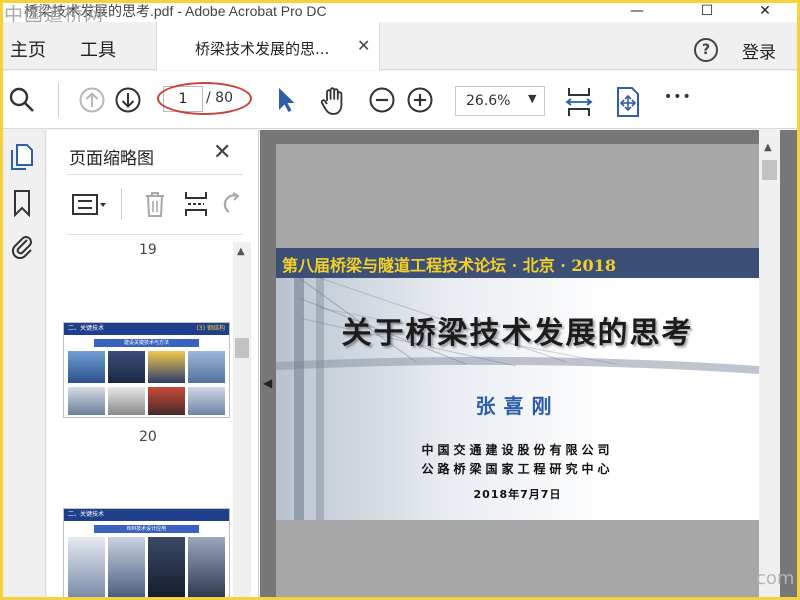 The width and height of the screenshot is (800, 600). I want to click on document-tab: 桥梁技术发展的思... ✕, so click(268, 46).